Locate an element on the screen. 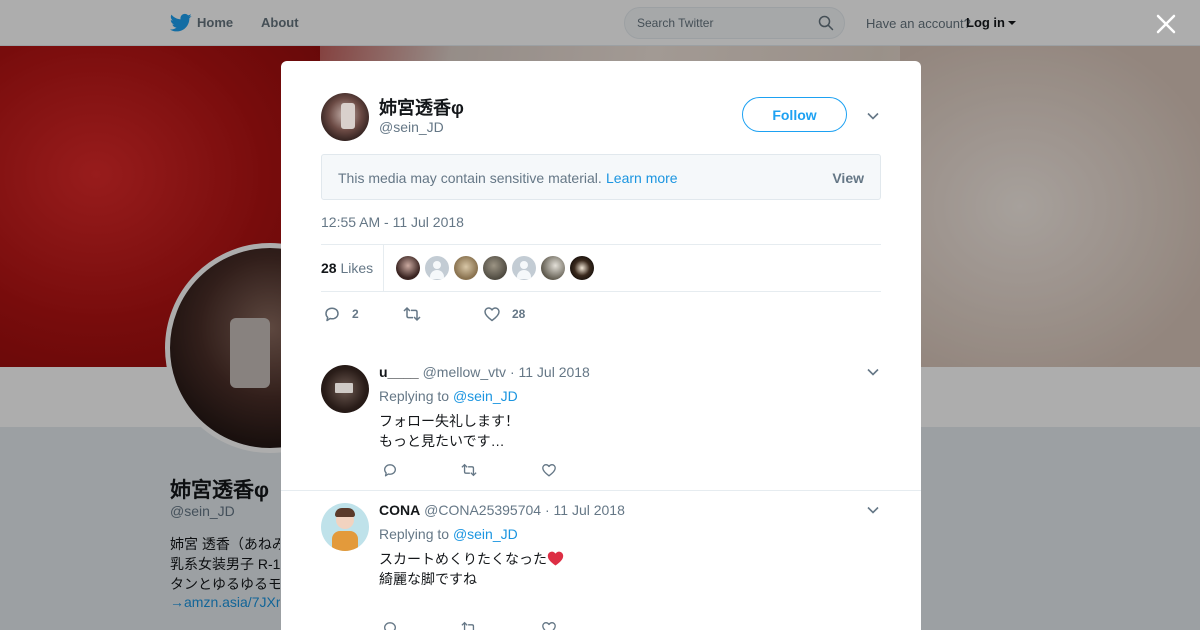 The image size is (1200, 630). likes-count: 28 is located at coordinates (329, 268).